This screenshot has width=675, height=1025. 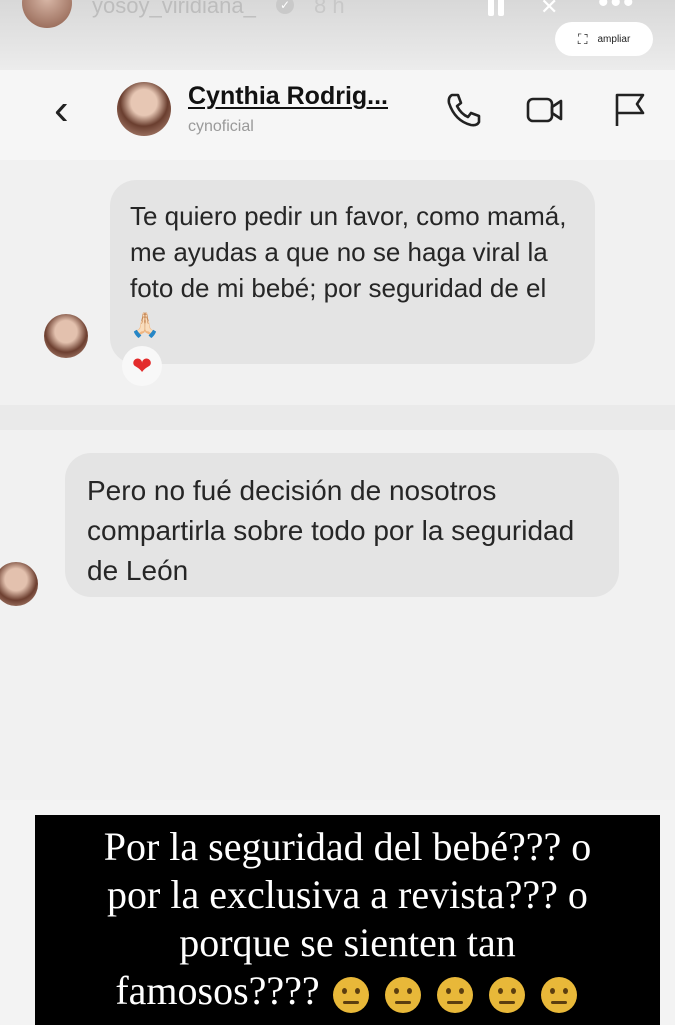 What do you see at coordinates (61, 110) in the screenshot?
I see `back-icon: ‹` at bounding box center [61, 110].